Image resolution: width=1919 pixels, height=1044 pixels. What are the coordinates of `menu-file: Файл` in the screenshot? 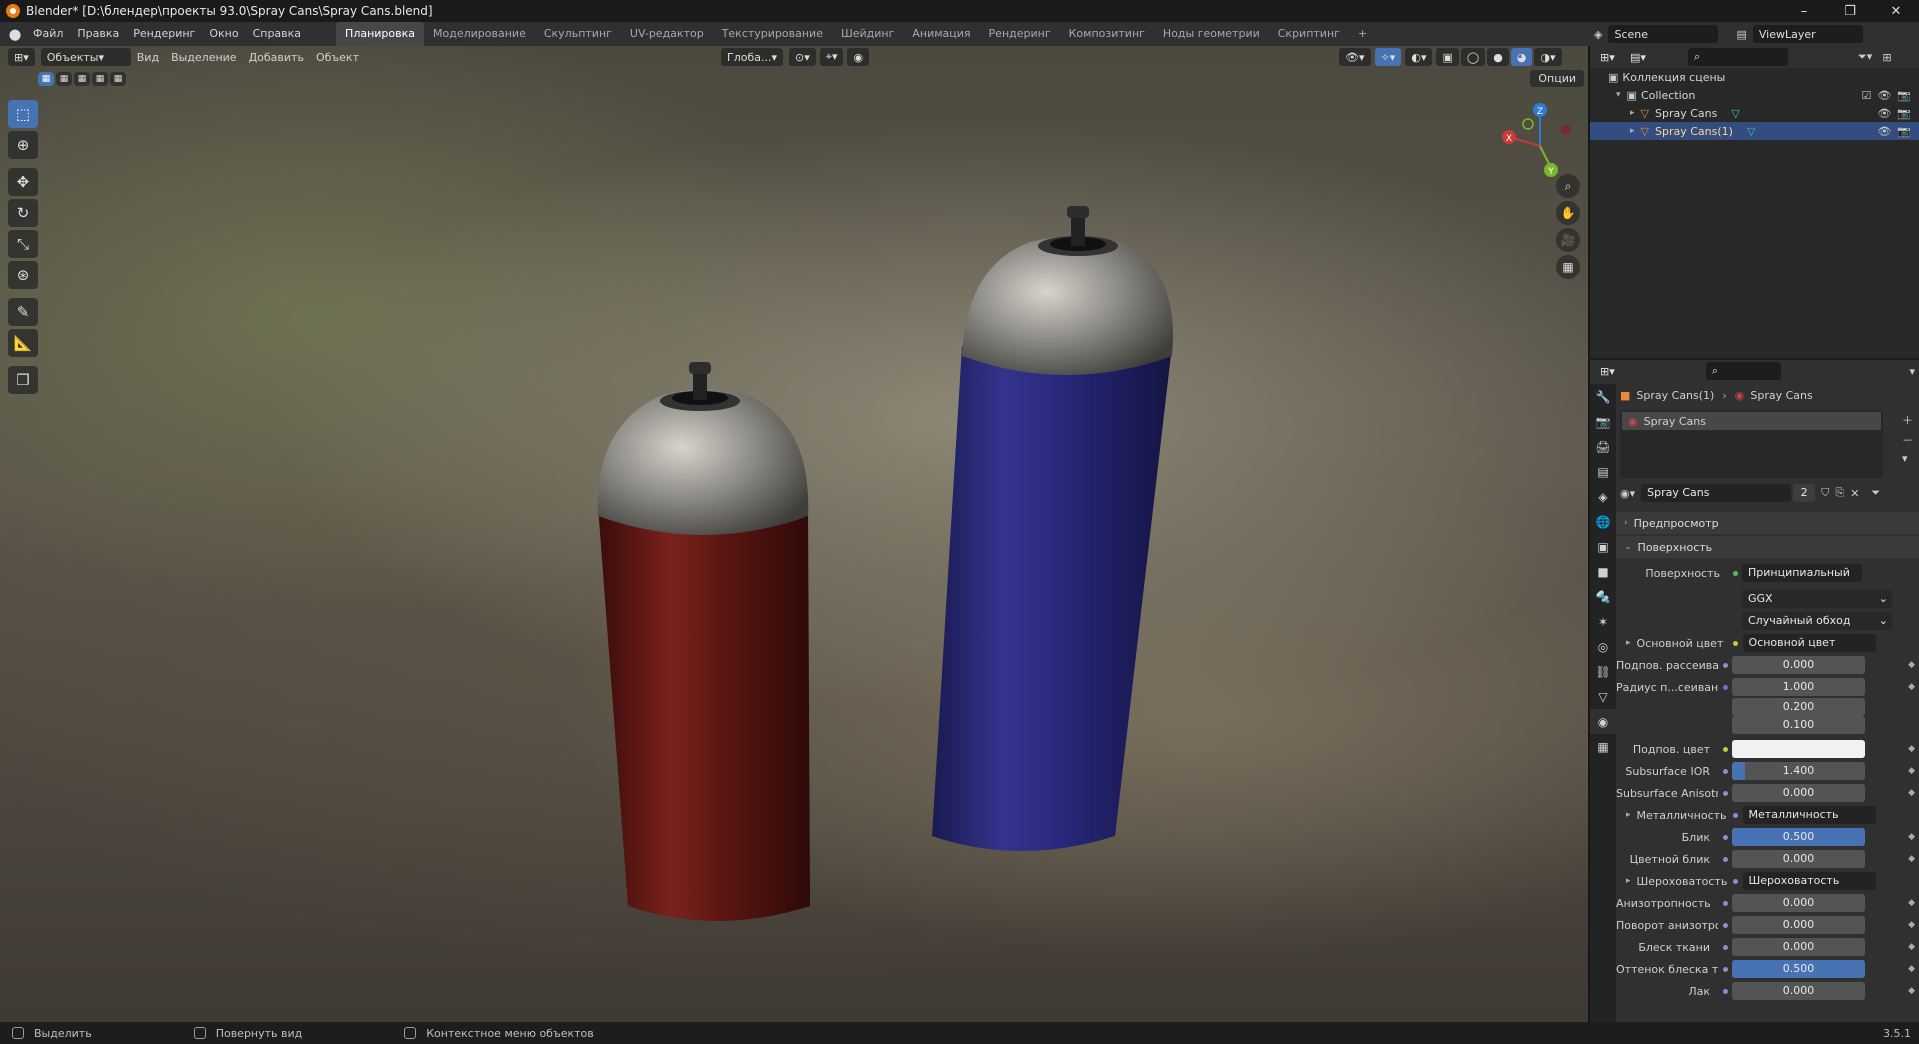 It's located at (48, 34).